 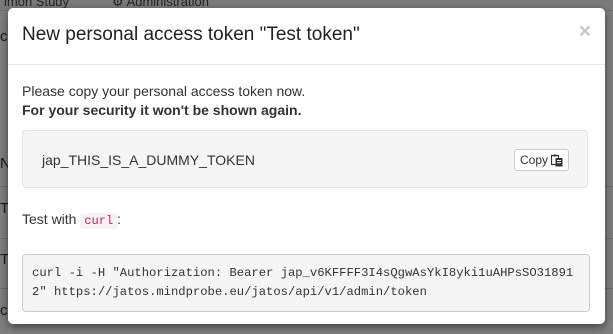 I want to click on close-button: ×, so click(x=585, y=31).